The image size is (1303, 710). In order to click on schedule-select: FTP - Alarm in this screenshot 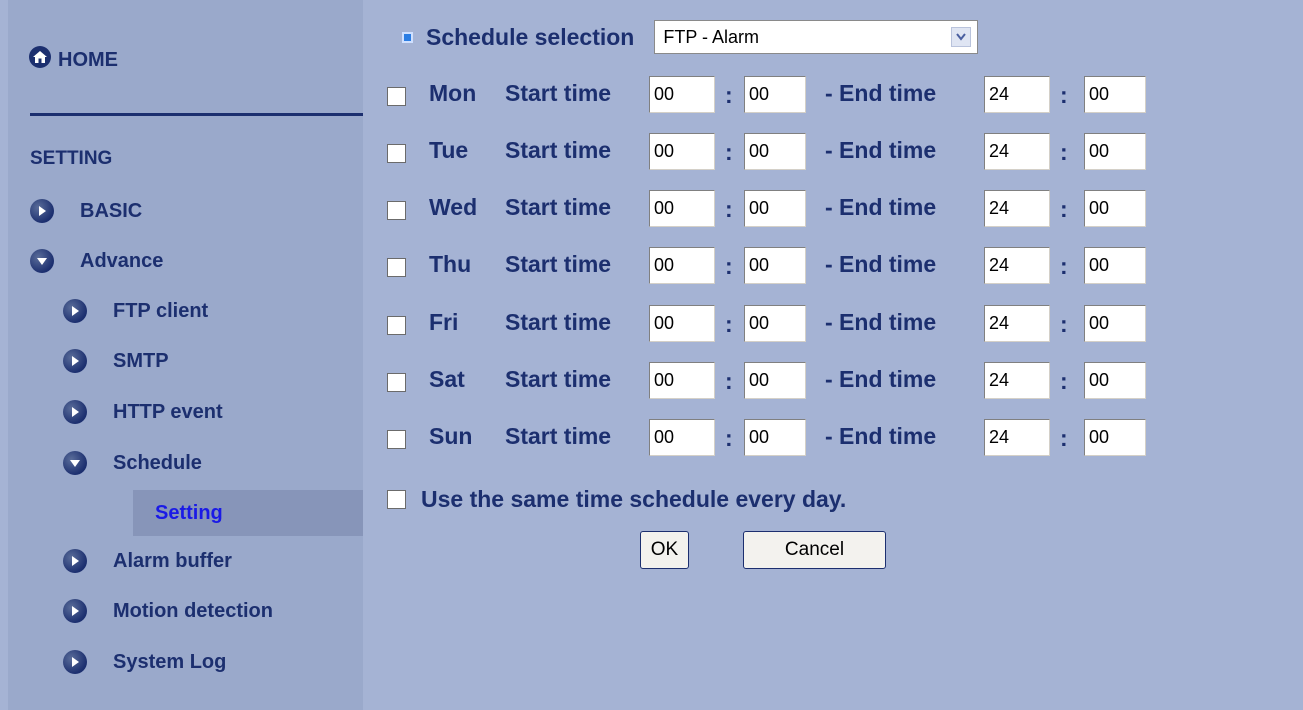, I will do `click(816, 37)`.